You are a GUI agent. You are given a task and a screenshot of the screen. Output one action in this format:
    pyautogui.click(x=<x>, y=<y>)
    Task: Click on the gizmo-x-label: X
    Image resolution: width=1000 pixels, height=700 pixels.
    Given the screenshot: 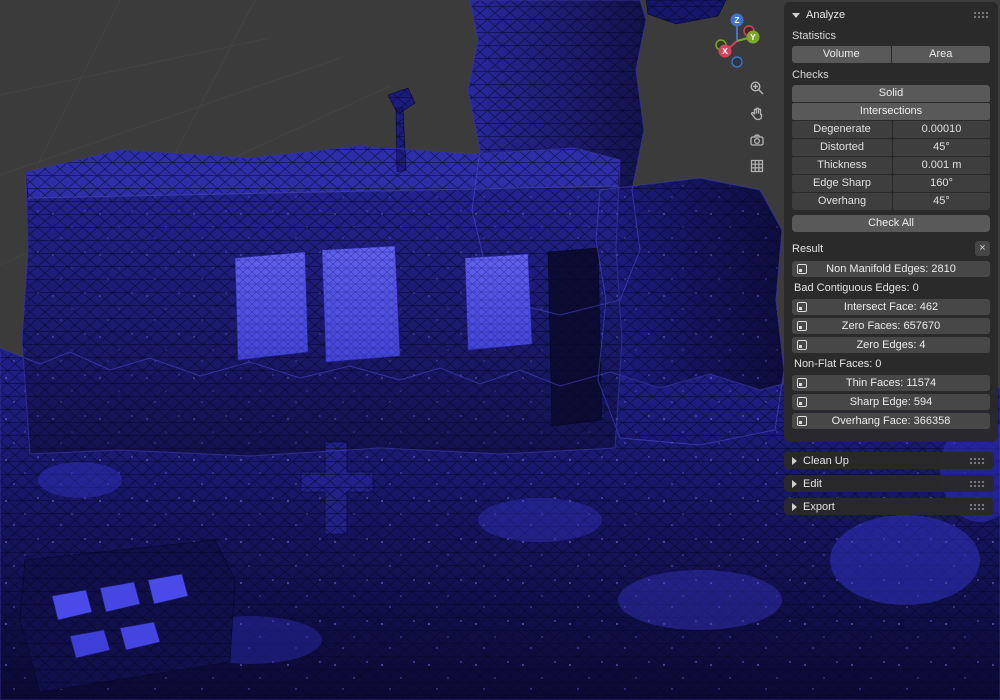 What is the action you would take?
    pyautogui.click(x=725, y=51)
    